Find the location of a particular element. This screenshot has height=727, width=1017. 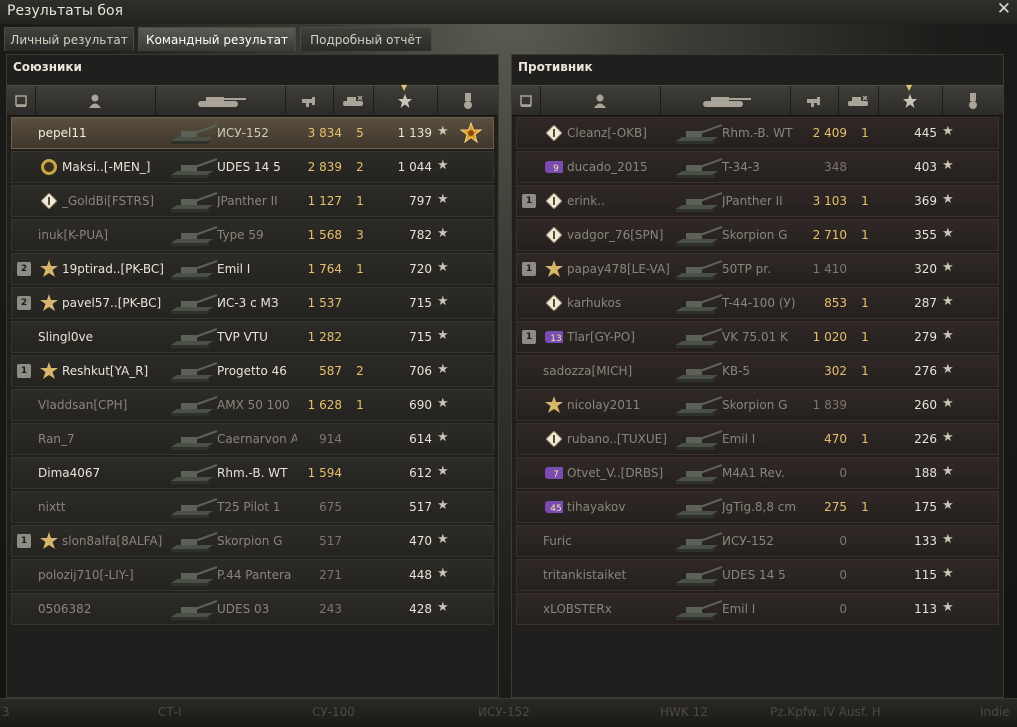

allies-row: polozij710[-LIY-] P.44 Pantera 271 448 ★ is located at coordinates (252, 575).